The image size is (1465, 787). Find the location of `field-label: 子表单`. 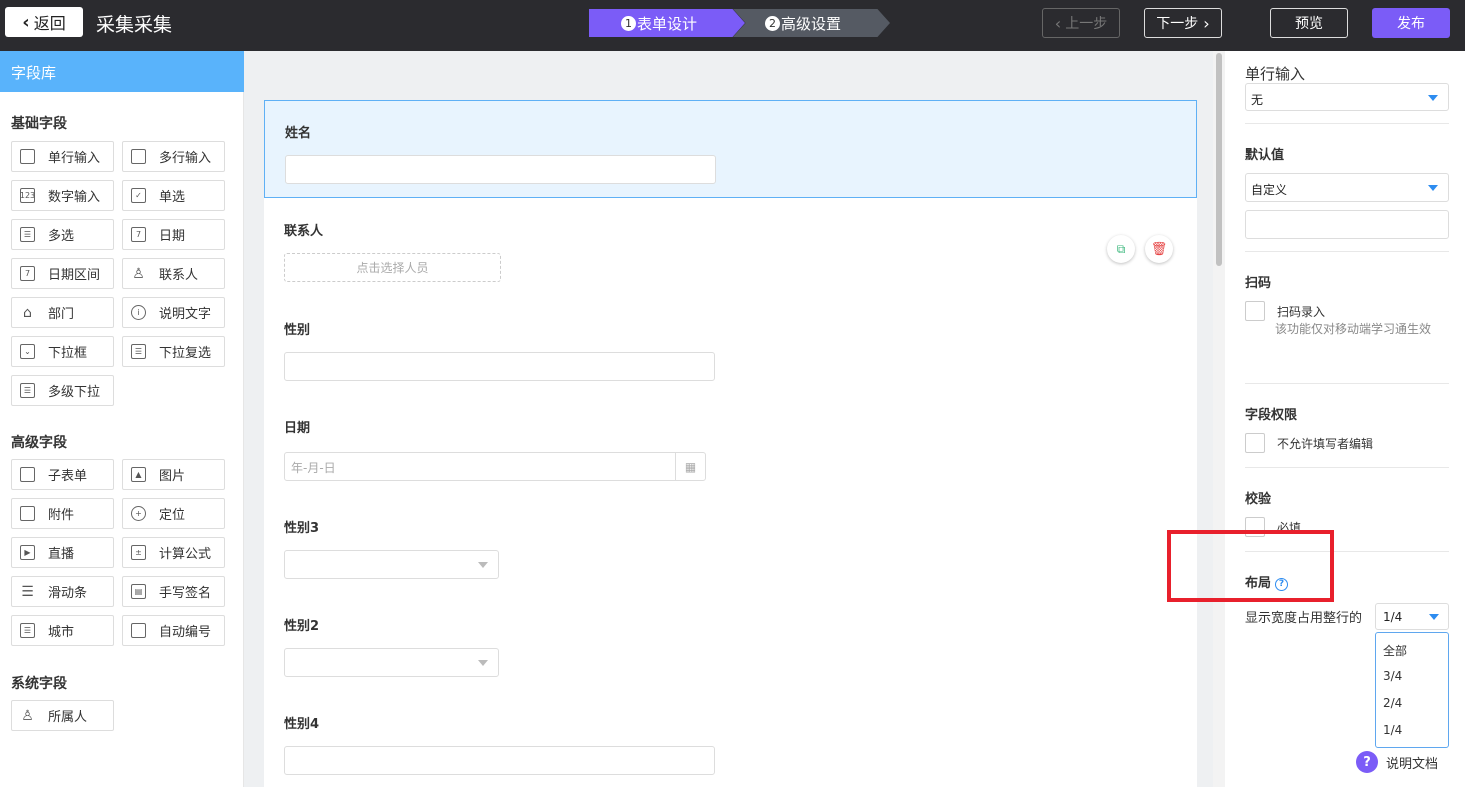

field-label: 子表单 is located at coordinates (68, 476).